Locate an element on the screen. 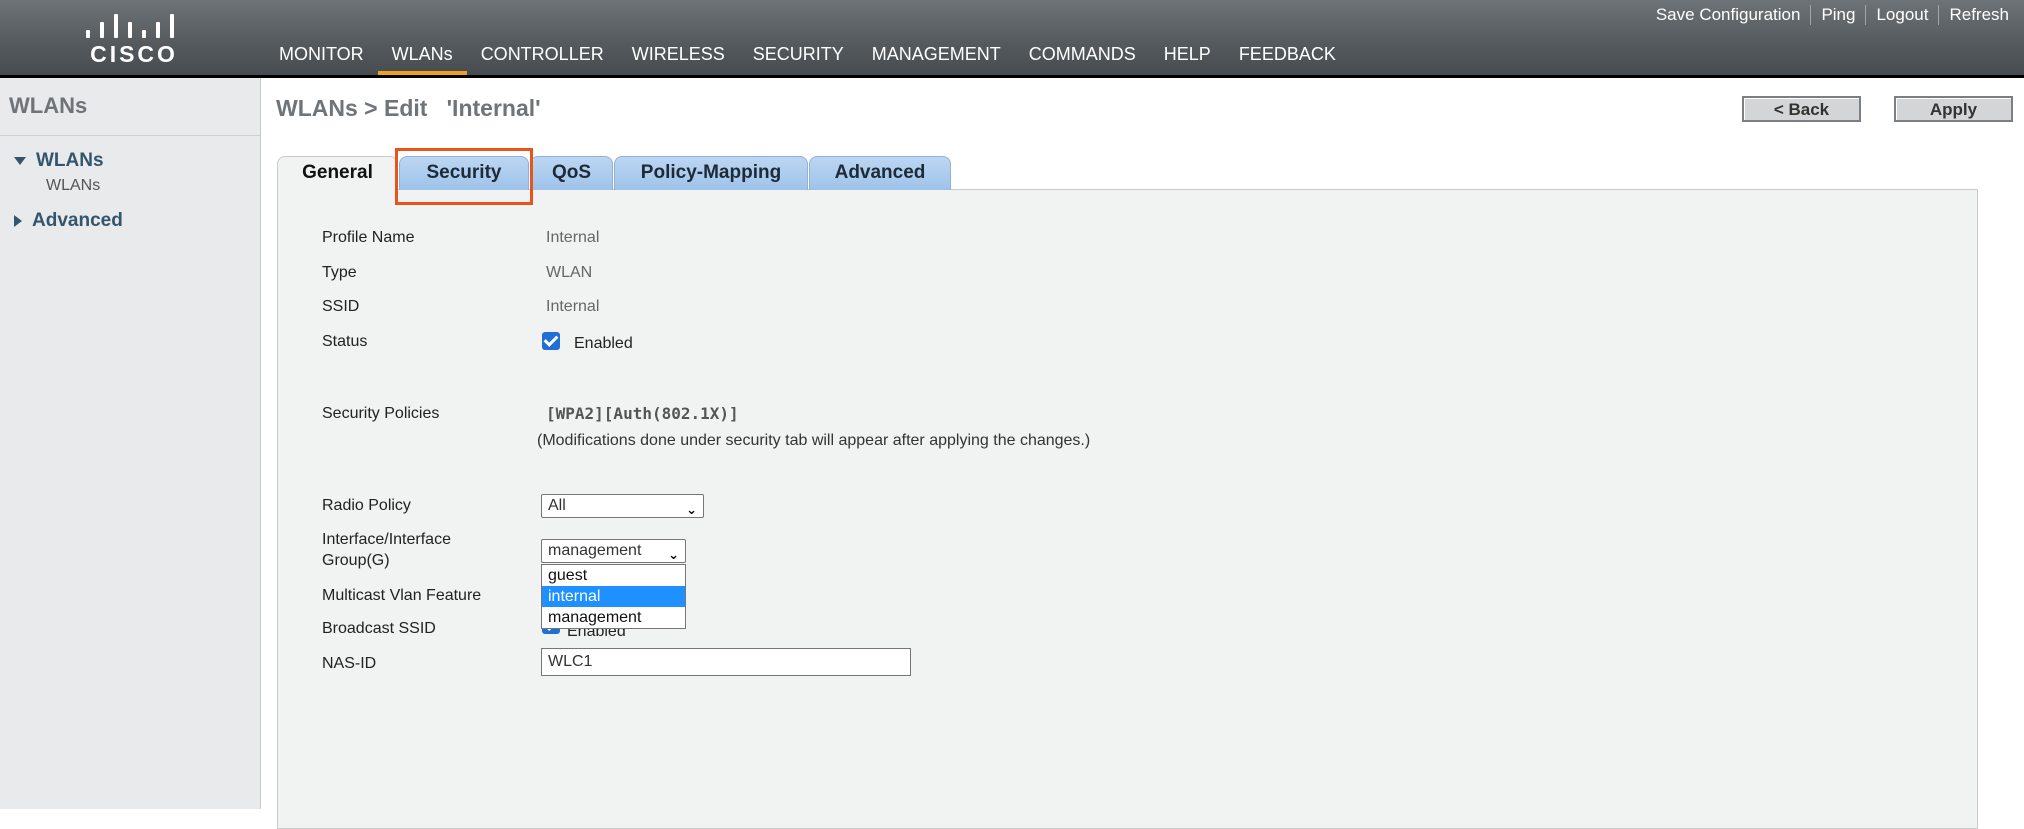 The image size is (2024, 829). sidebar-subitem-wlans: WLANs is located at coordinates (73, 186).